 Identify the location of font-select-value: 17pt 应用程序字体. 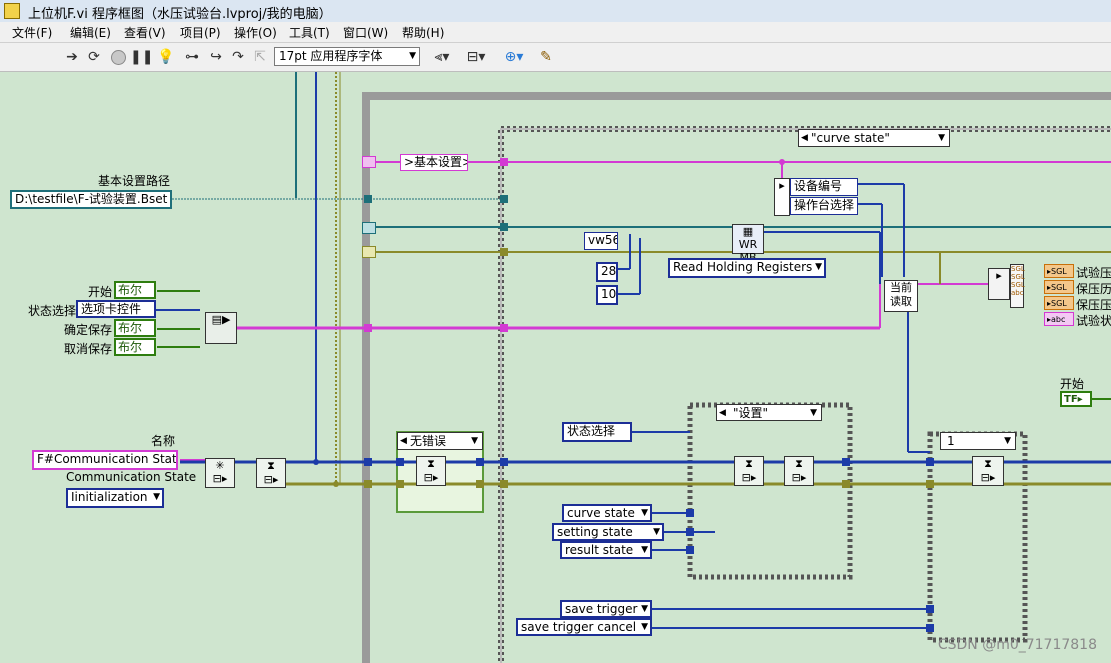
(331, 56).